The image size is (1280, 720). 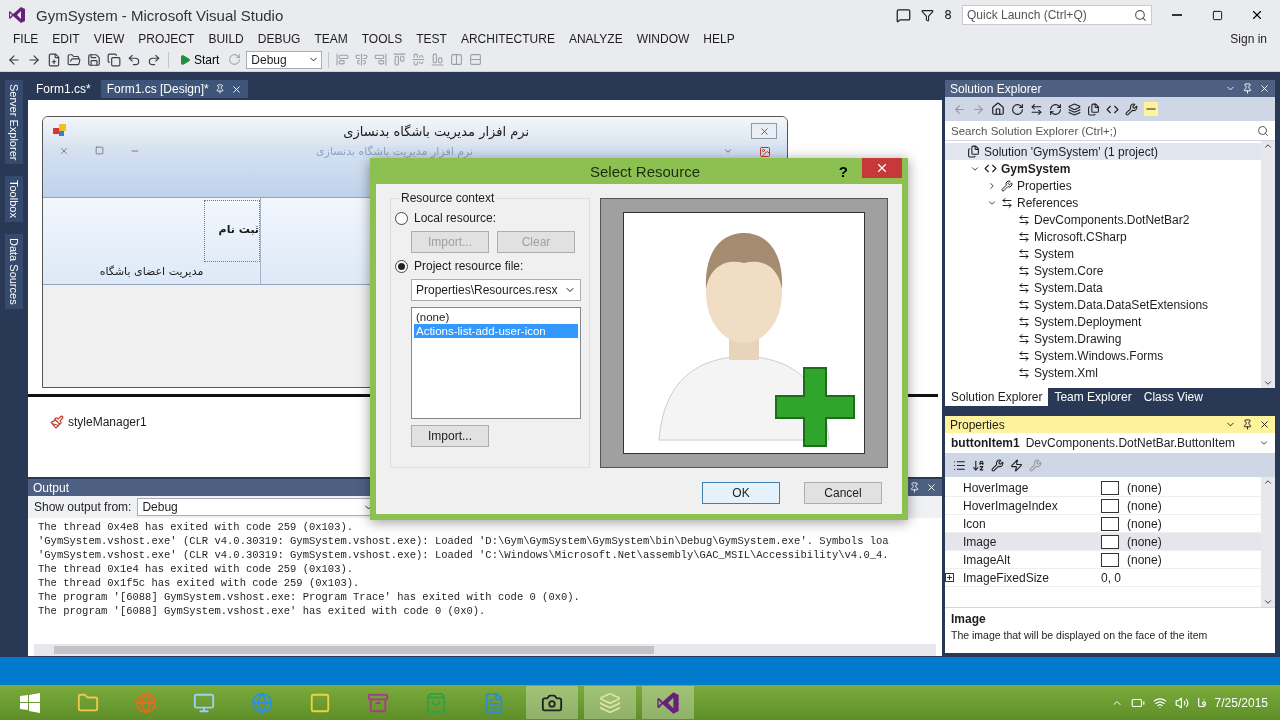 What do you see at coordinates (928, 15) in the screenshot?
I see `filter-icon` at bounding box center [928, 15].